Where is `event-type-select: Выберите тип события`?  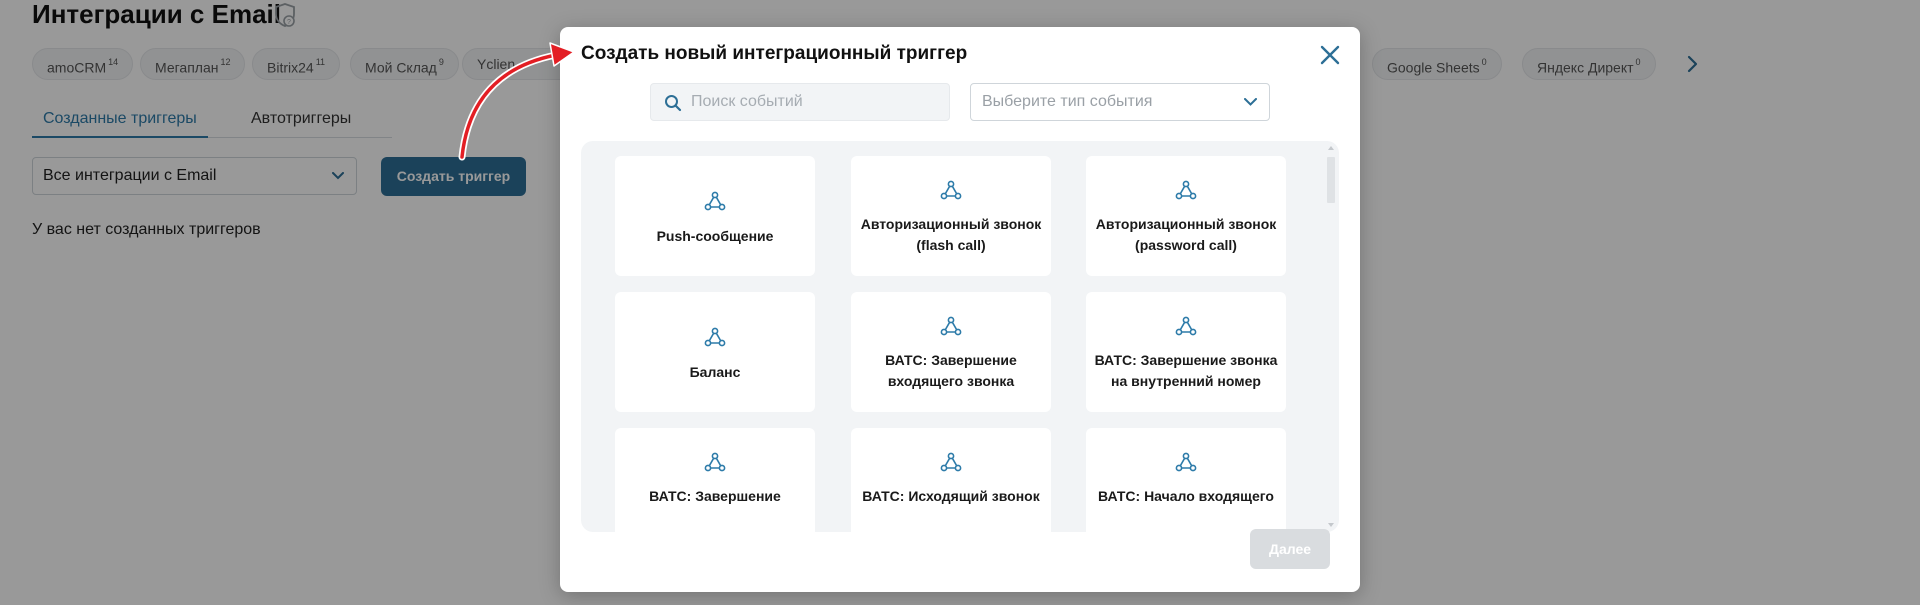 event-type-select: Выберите тип события is located at coordinates (1120, 102).